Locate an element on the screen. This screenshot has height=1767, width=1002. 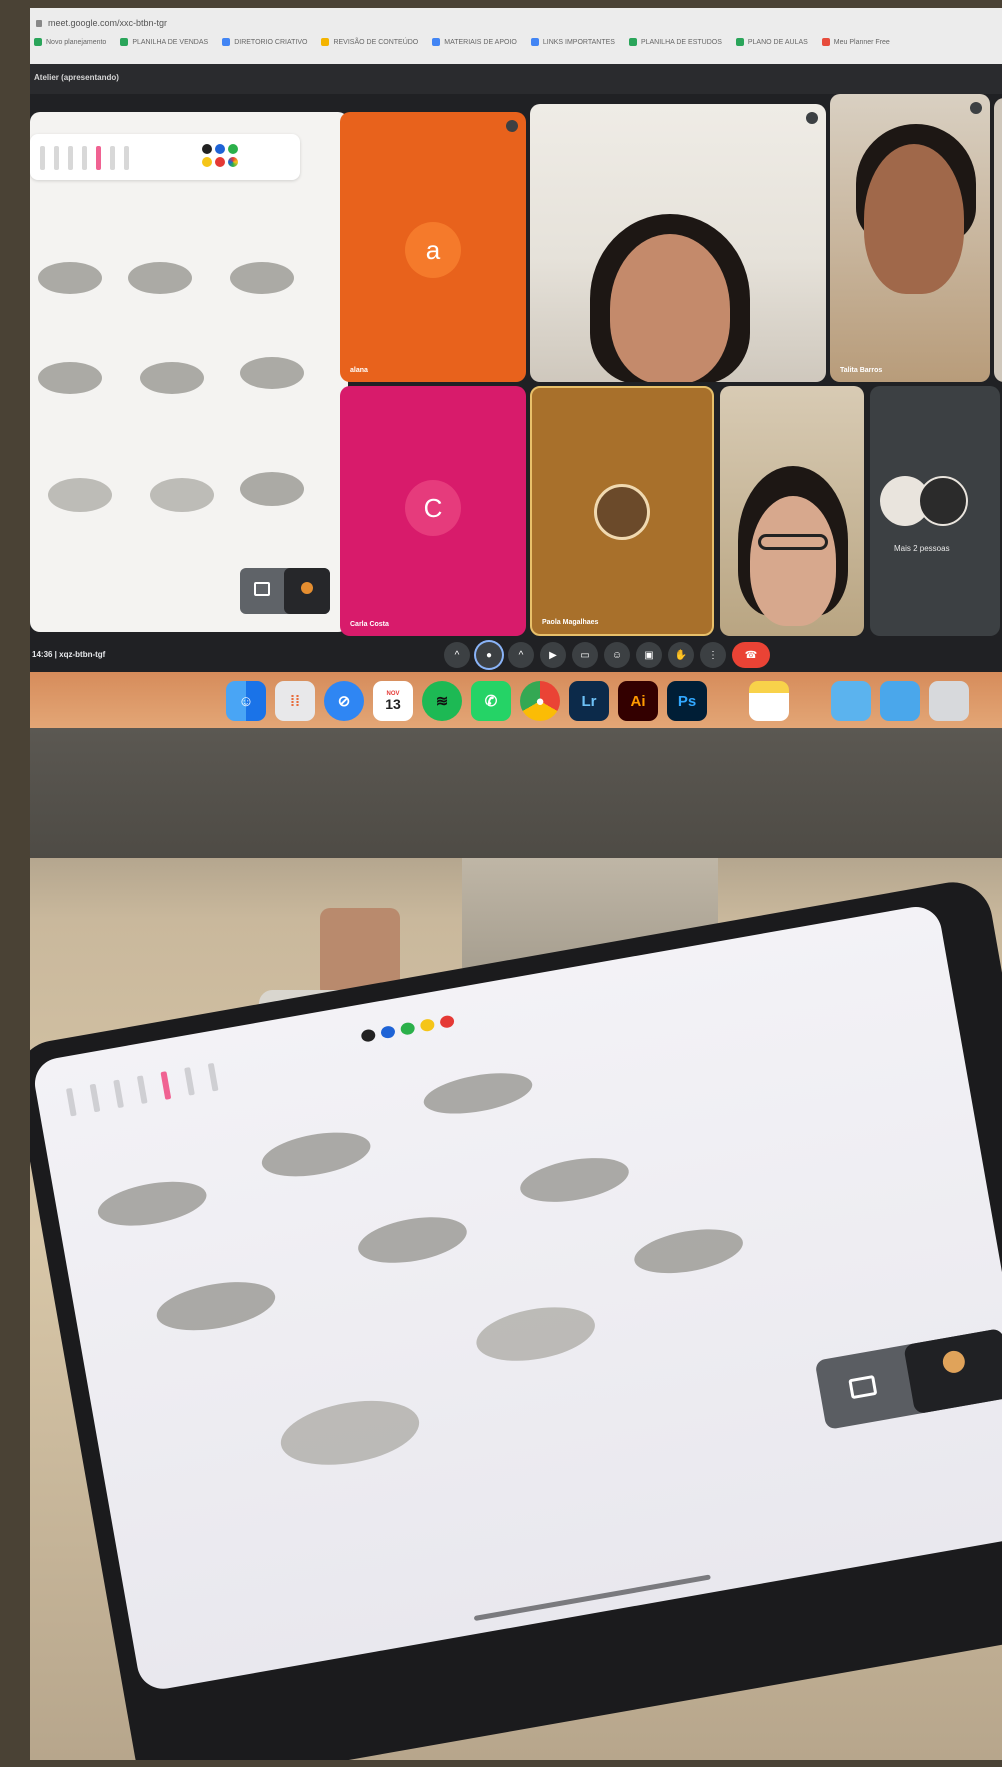
bookmark: LINKS IMPORTANTES is located at coordinates (572, 42).